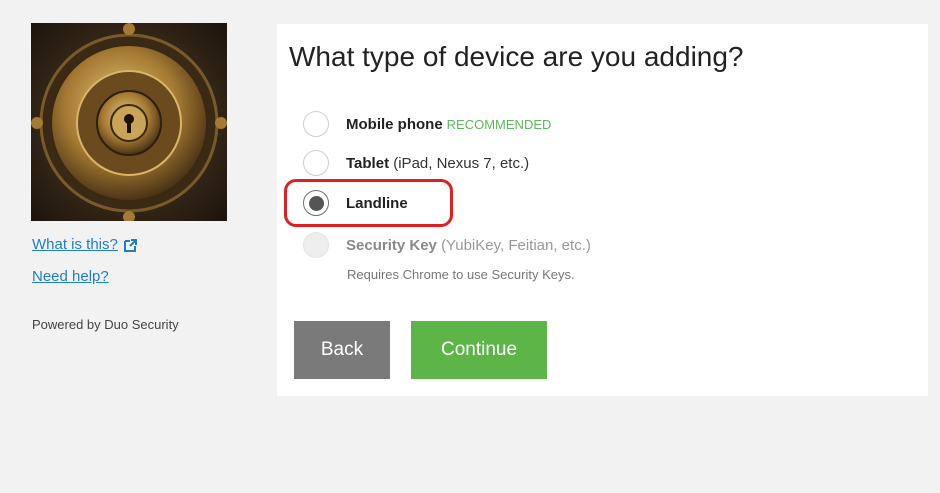 This screenshot has width=940, height=493. Describe the element at coordinates (75, 245) in the screenshot. I see `what-is-this-link: What is this?` at that location.